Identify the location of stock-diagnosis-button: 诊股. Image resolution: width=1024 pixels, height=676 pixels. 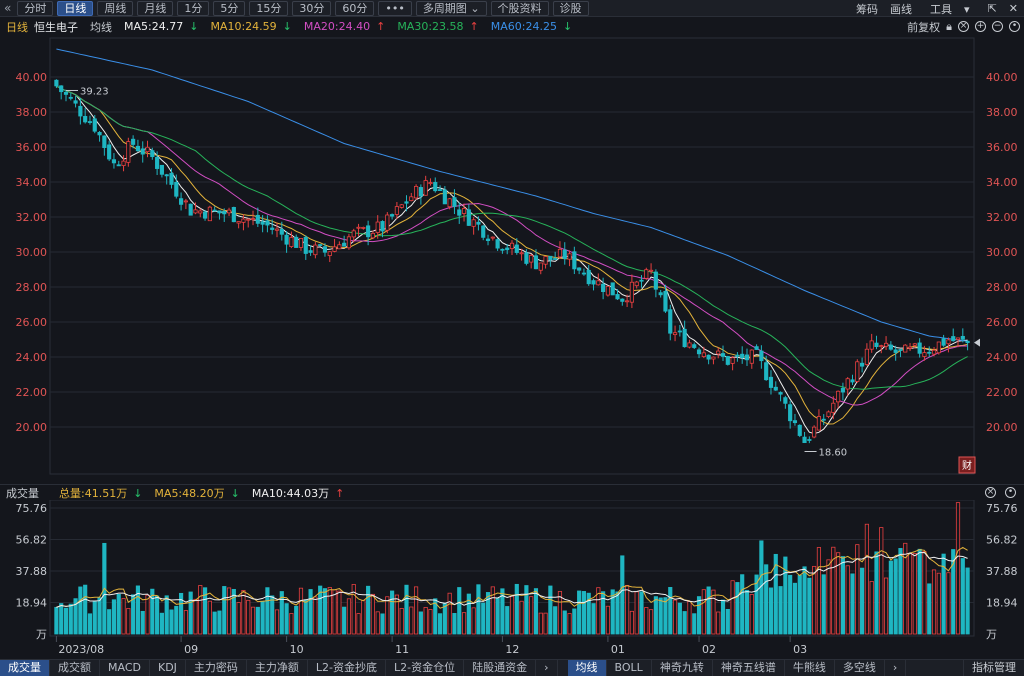
(570, 8).